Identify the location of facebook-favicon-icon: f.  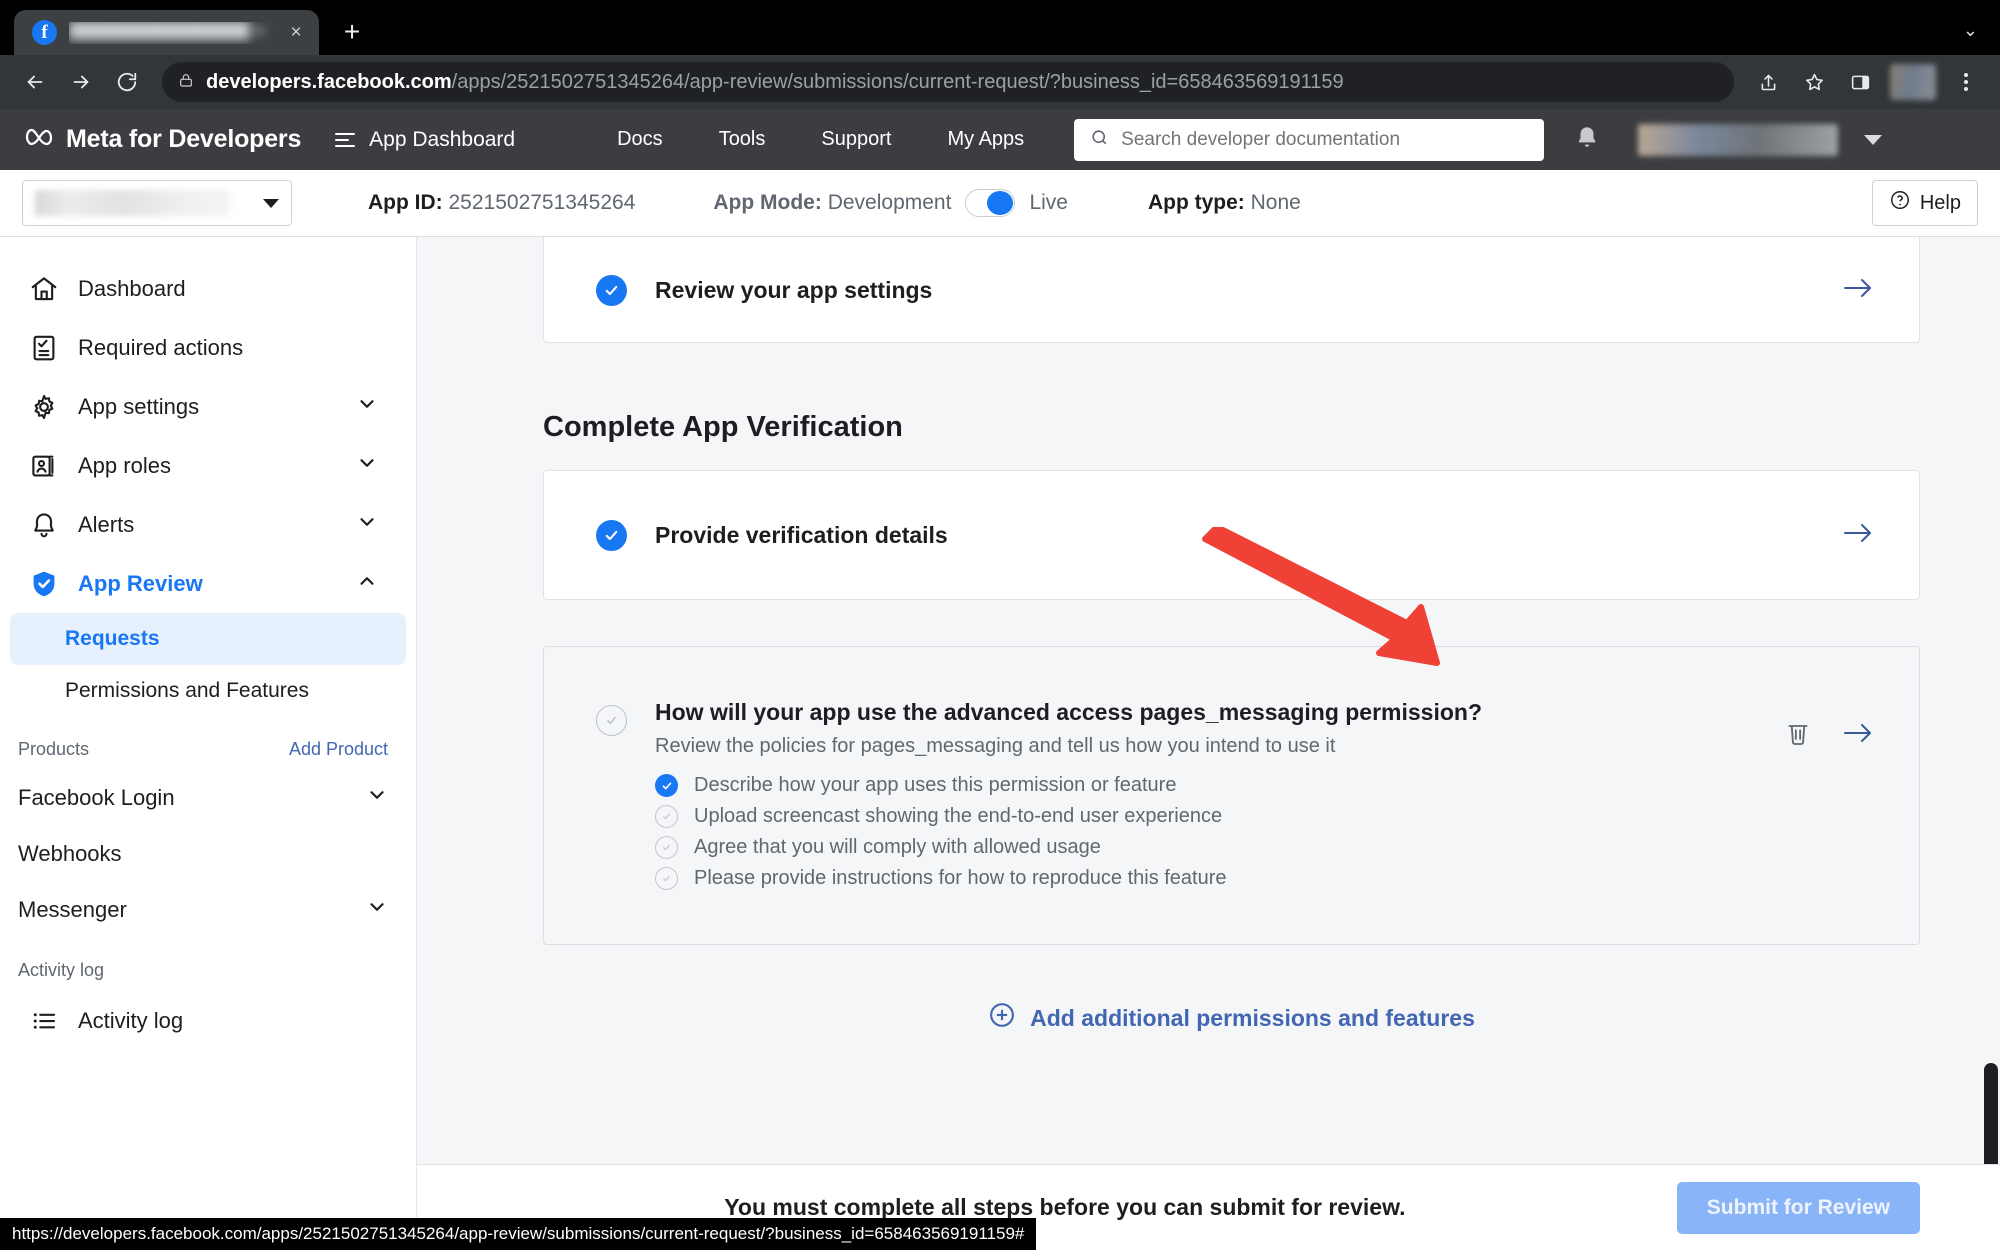
(44, 32).